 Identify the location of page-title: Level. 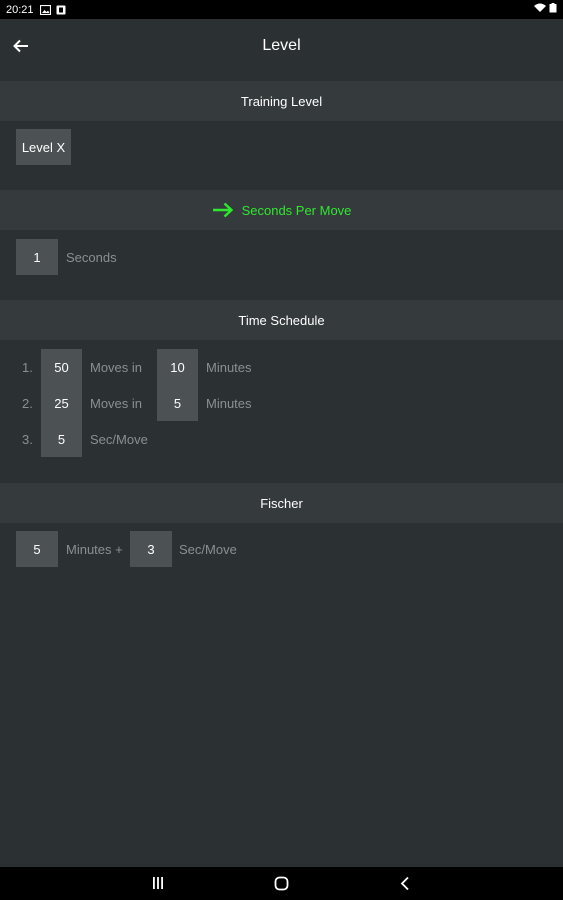
(281, 45).